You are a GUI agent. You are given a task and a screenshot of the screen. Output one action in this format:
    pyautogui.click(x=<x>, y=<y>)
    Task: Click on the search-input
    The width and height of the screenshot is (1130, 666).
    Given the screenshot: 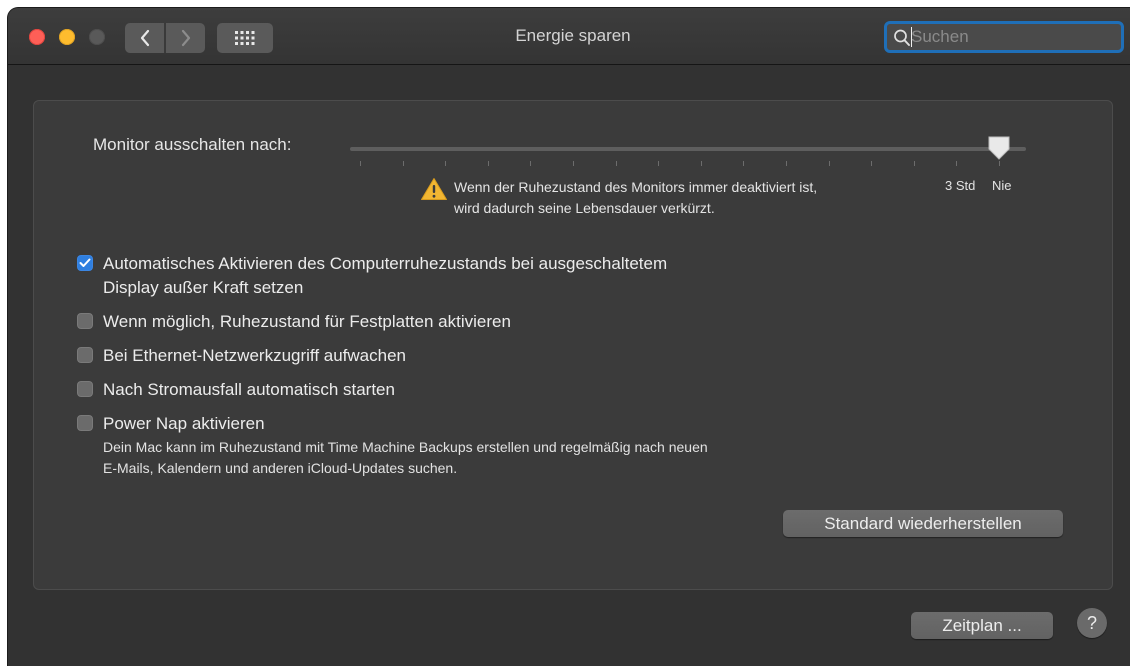 What is the action you would take?
    pyautogui.click(x=1011, y=37)
    